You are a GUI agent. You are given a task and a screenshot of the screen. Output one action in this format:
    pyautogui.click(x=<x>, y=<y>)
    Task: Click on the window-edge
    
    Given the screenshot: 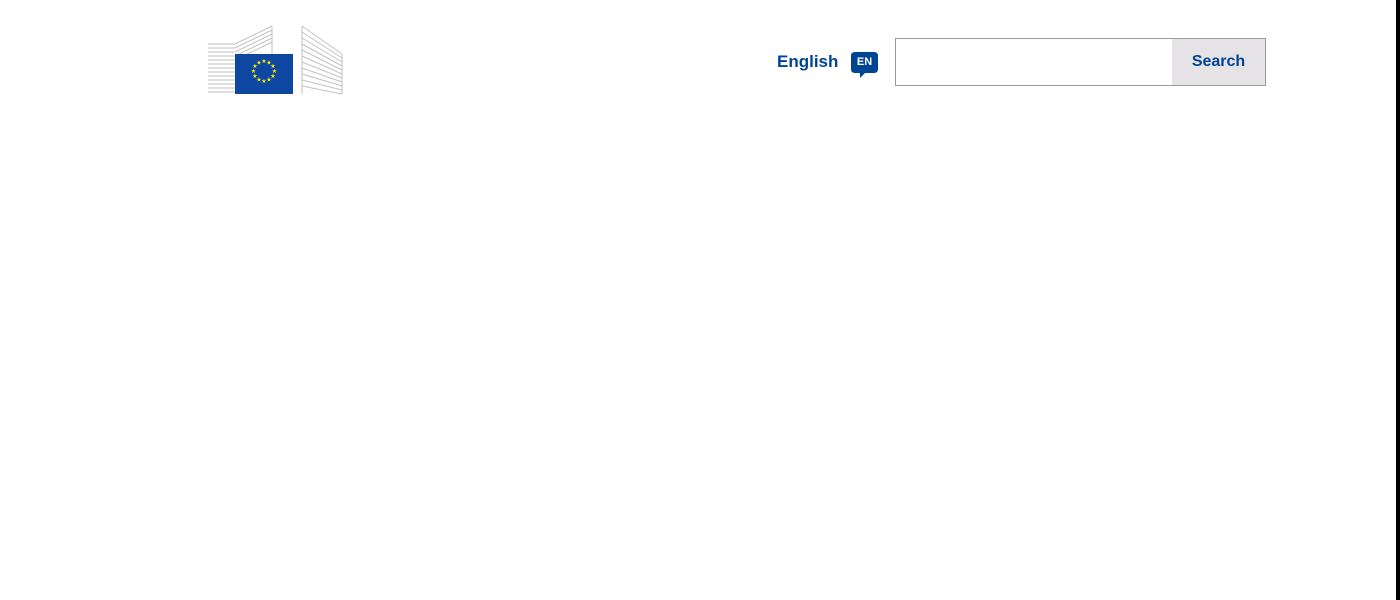 What is the action you would take?
    pyautogui.click(x=1398, y=300)
    